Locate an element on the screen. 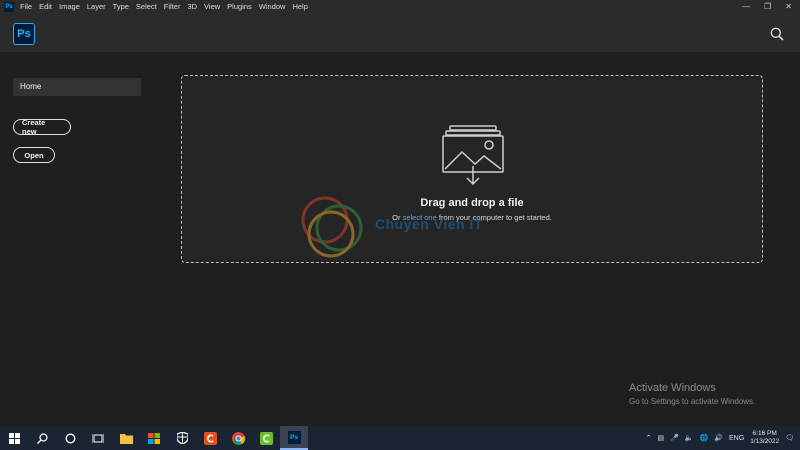  activate-windows-title: Activate Windows is located at coordinates (672, 388).